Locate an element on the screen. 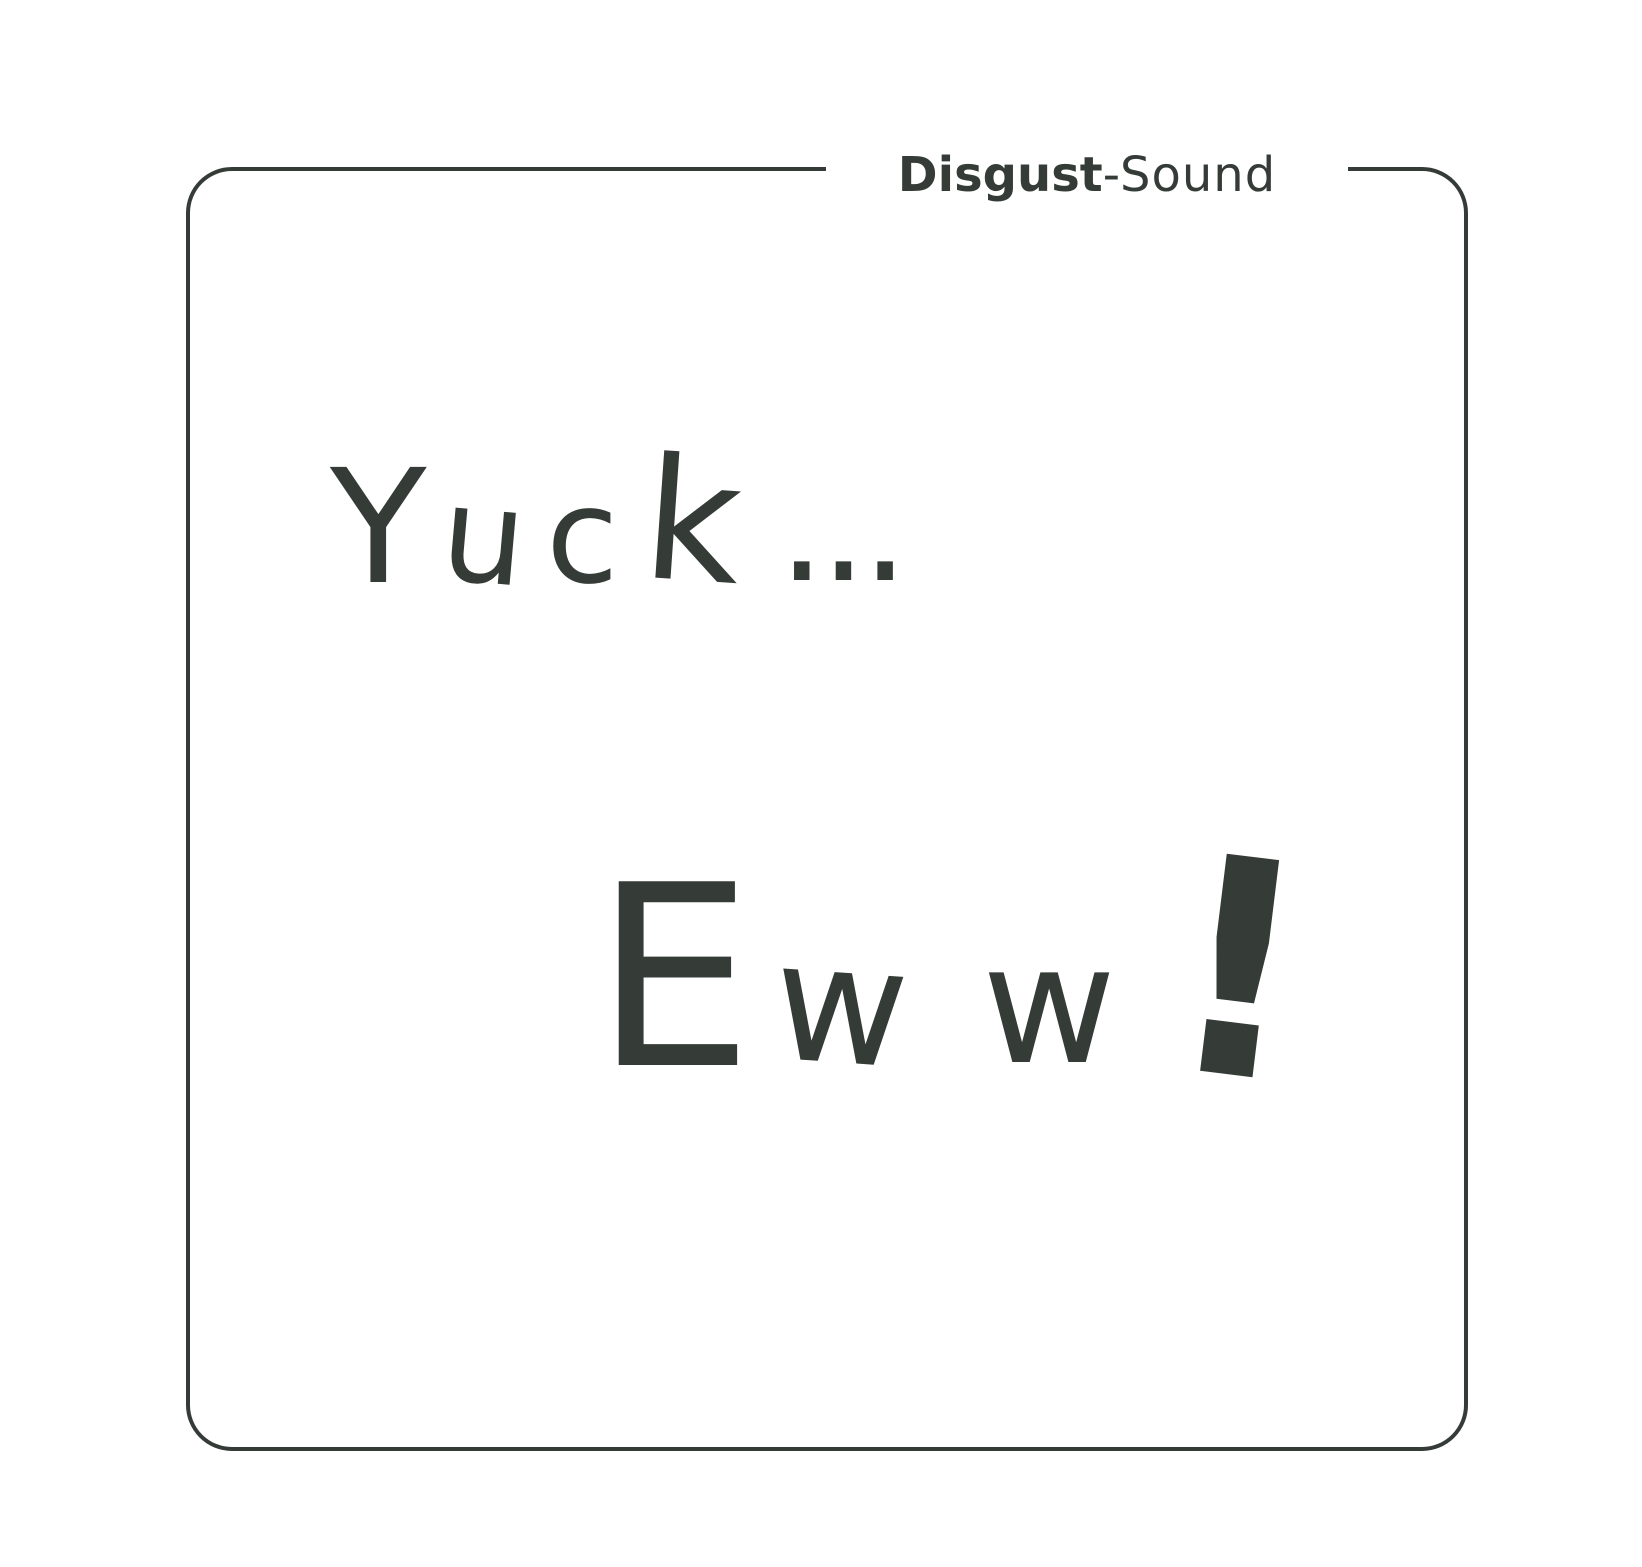  word1-letter-c: c is located at coordinates (582, 537).